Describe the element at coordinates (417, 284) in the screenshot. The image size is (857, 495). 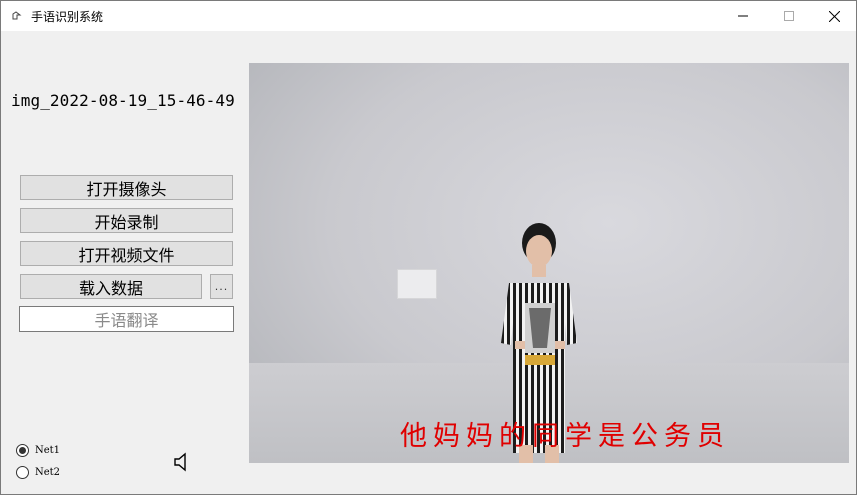
I see `wall-plate` at that location.